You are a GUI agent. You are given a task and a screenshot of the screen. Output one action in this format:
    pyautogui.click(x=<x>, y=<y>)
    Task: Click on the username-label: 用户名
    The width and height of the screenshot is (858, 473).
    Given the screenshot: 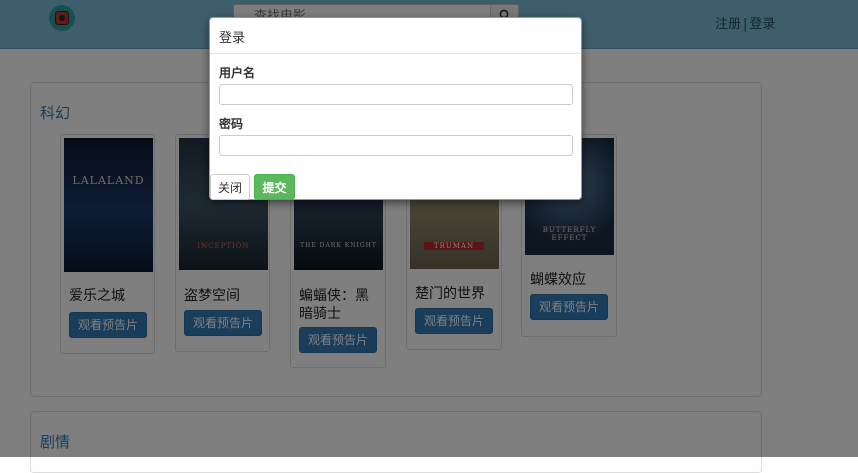 What is the action you would take?
    pyautogui.click(x=237, y=73)
    